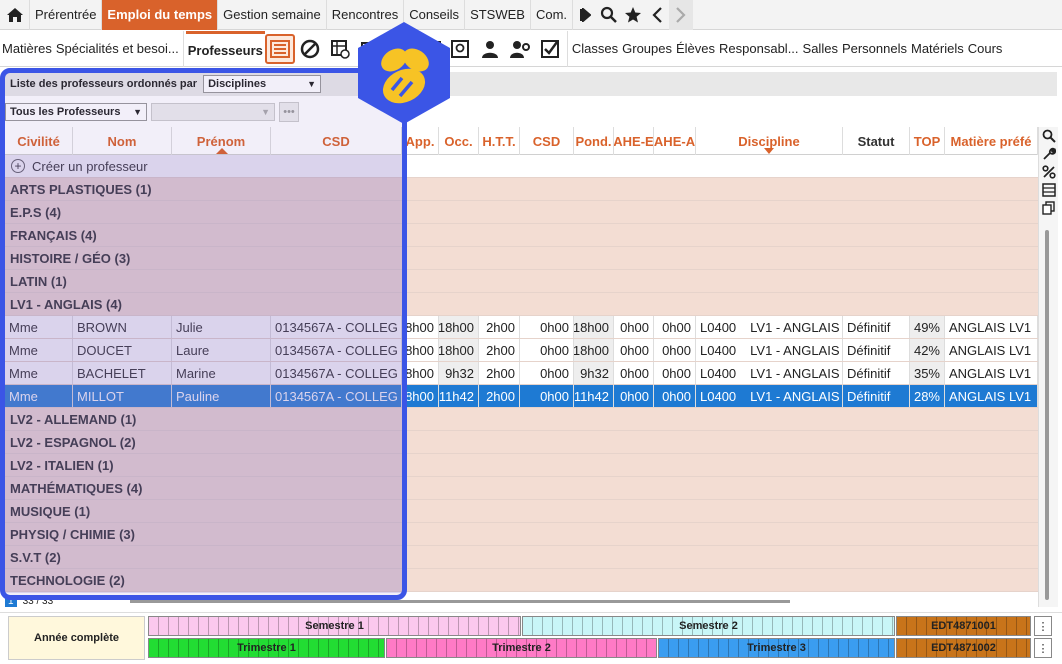 Image resolution: width=1062 pixels, height=664 pixels. Describe the element at coordinates (1049, 154) in the screenshot. I see `wrench-button` at that location.